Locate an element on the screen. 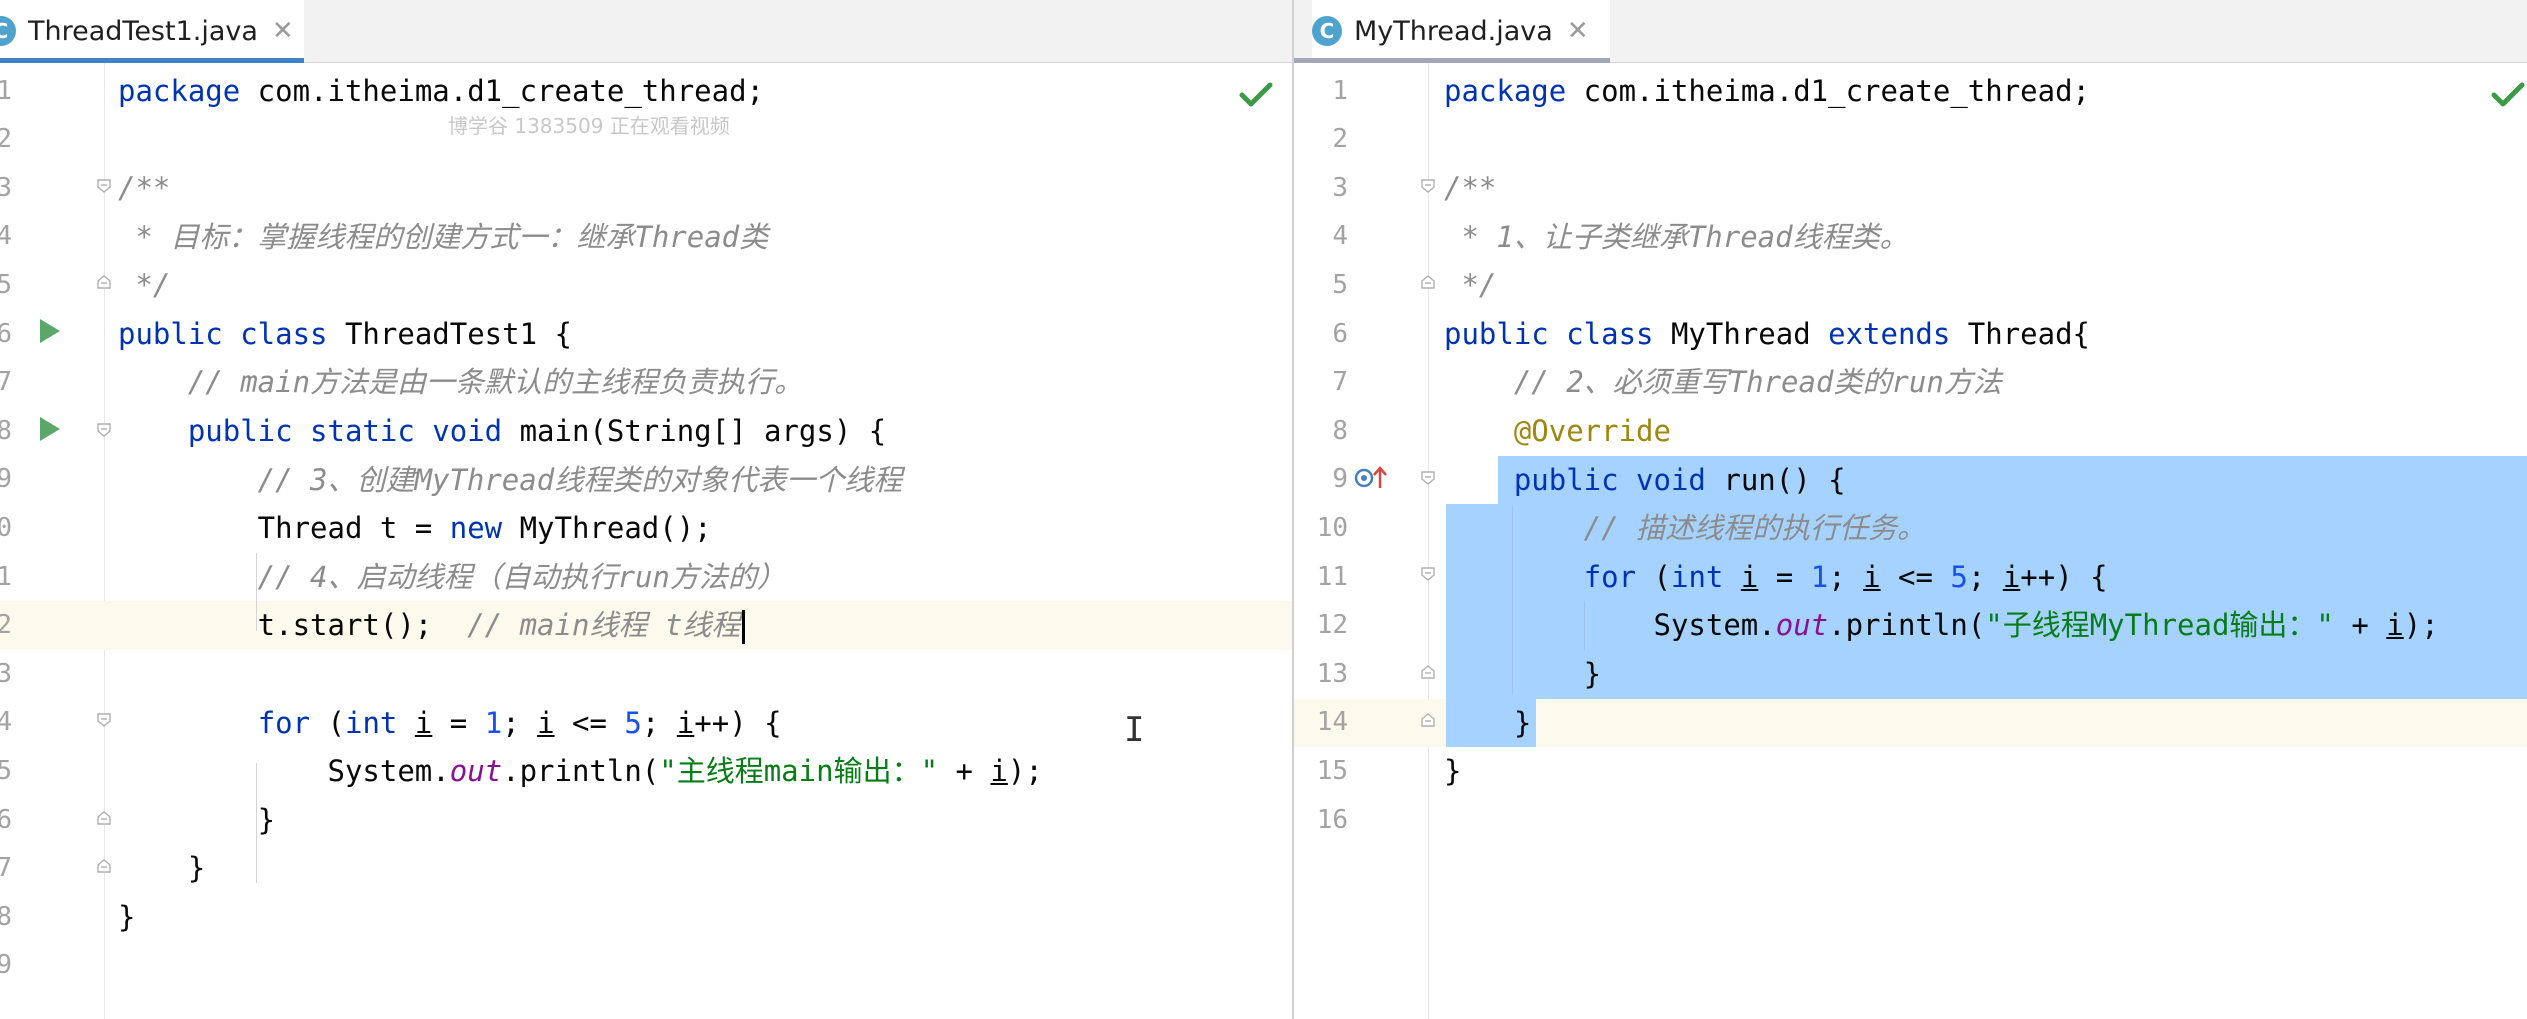 The height and width of the screenshot is (1019, 2527). code-line-10: // 描述线程的执行任务。 is located at coordinates (1685, 528).